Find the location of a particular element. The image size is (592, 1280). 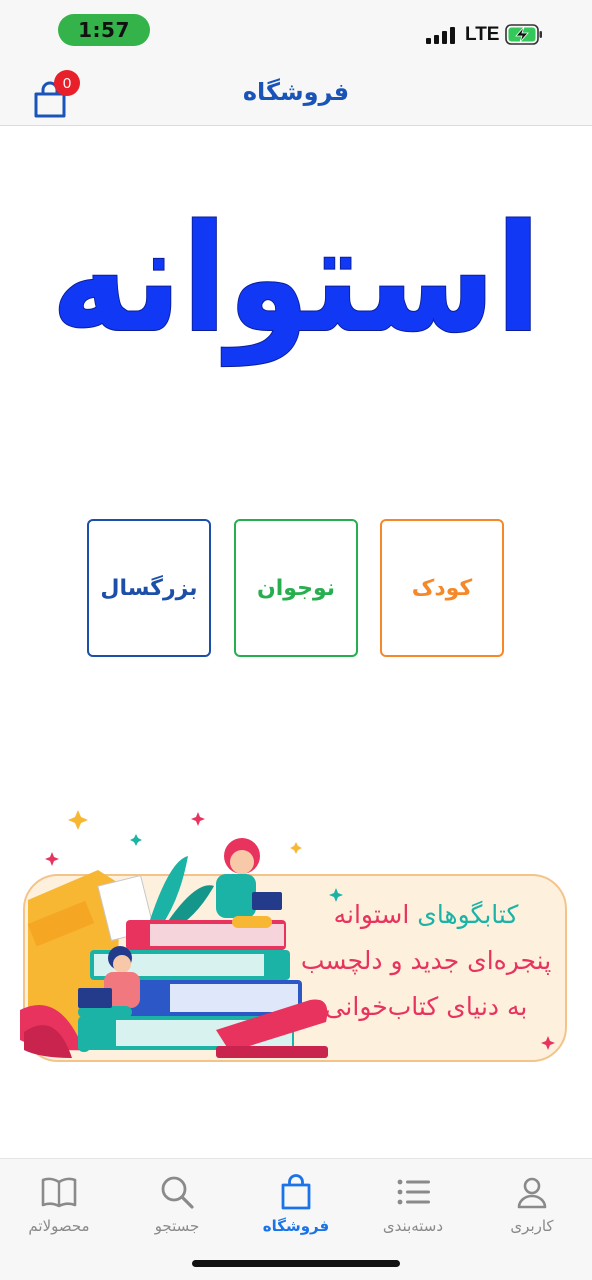

category-teen-button: نوجوان is located at coordinates (296, 588).